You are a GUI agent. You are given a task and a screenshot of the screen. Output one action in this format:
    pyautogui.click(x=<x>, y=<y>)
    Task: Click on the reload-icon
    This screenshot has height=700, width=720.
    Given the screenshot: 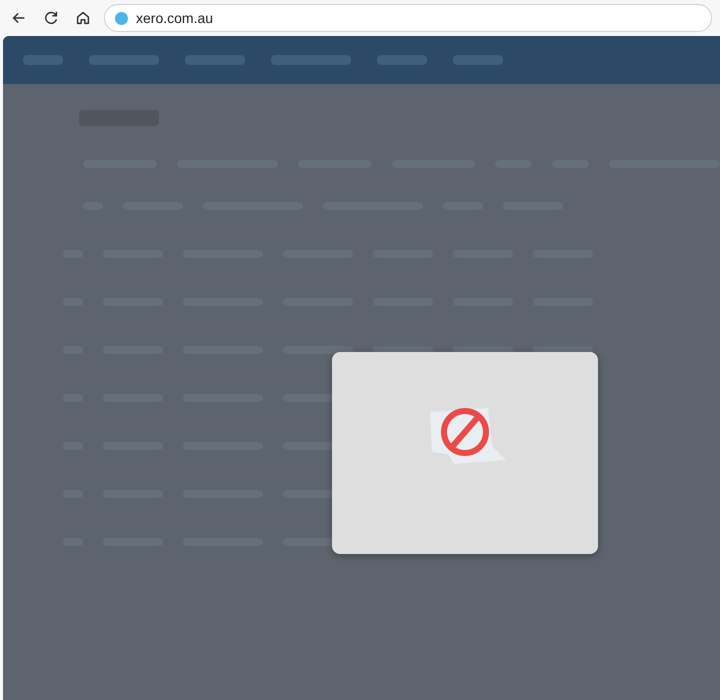 What is the action you would take?
    pyautogui.click(x=51, y=18)
    